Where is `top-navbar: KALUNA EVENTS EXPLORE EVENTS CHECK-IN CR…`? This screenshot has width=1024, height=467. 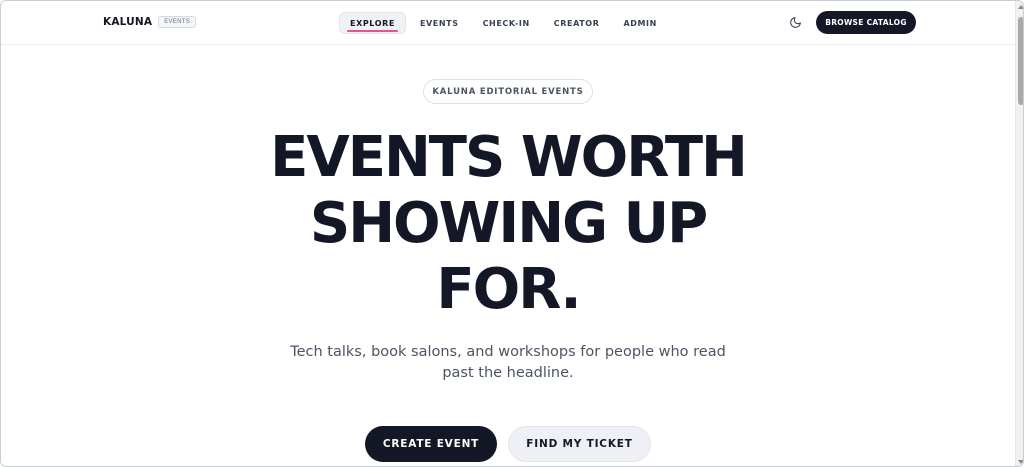 top-navbar: KALUNA EVENTS EXPLORE EVENTS CHECK-IN CR… is located at coordinates (508, 23).